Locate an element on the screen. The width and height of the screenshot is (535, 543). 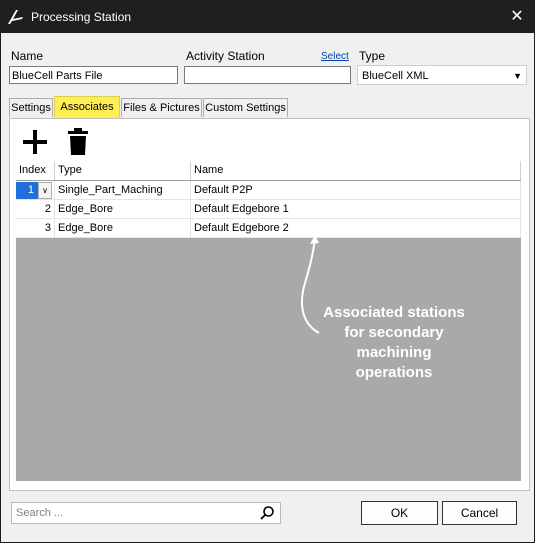
table-row: 3 Edge_Bore Default Edgebore 2 is located at coordinates (268, 228).